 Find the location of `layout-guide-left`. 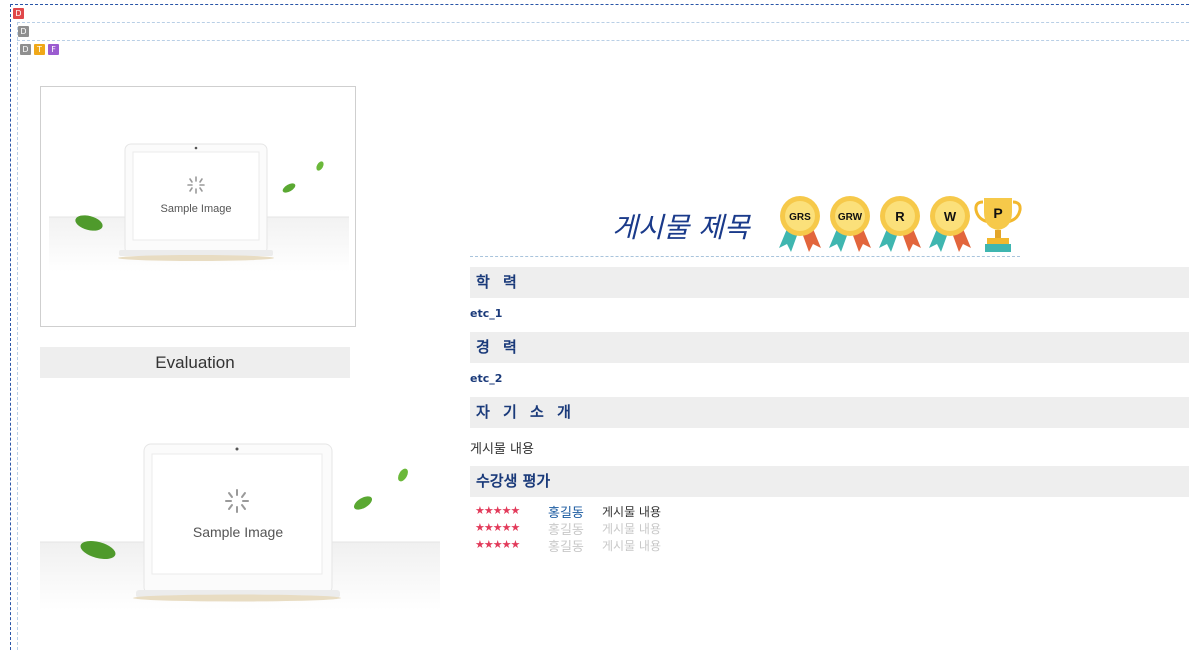

layout-guide-left is located at coordinates (10, 327).